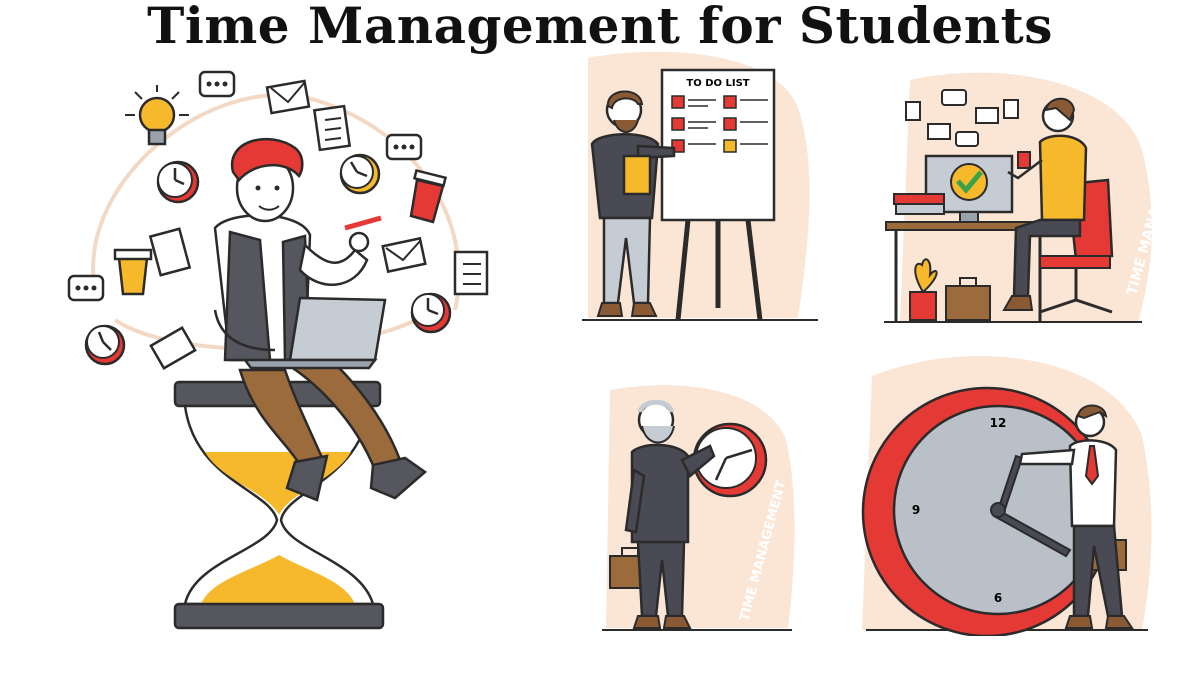  Describe the element at coordinates (916, 510) in the screenshot. I see `clock-numeral-9: 9` at that location.